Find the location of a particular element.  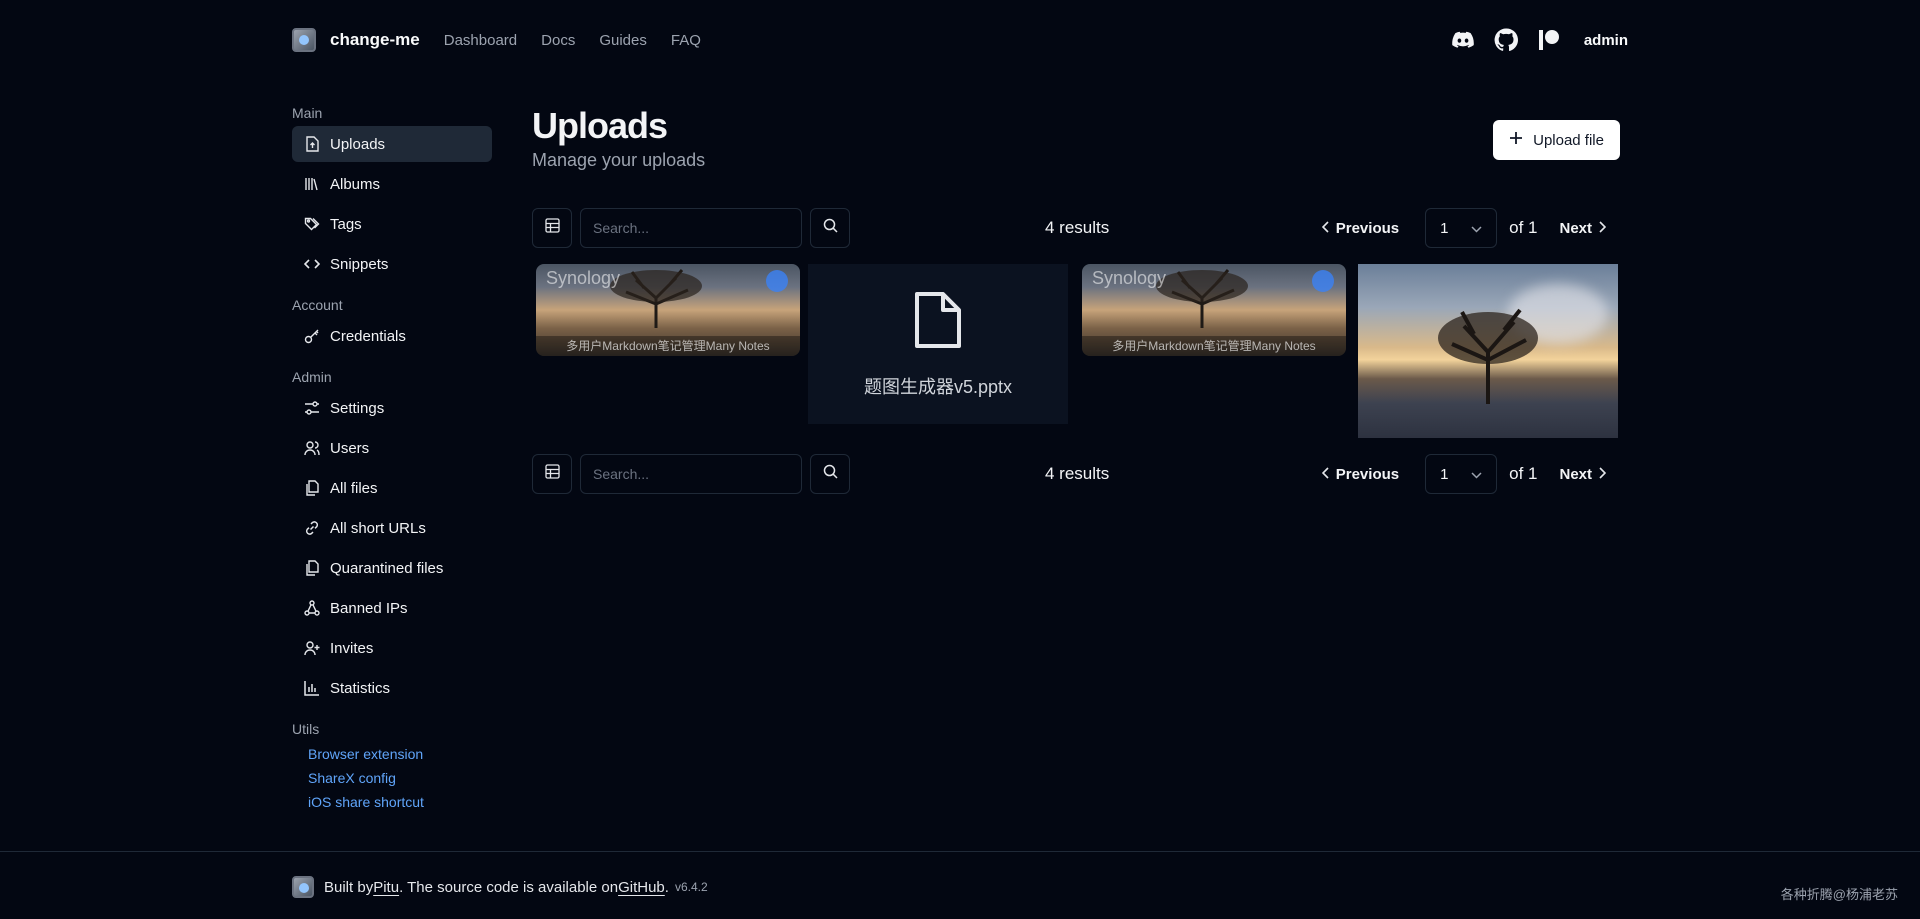

footer-logo is located at coordinates (303, 887).